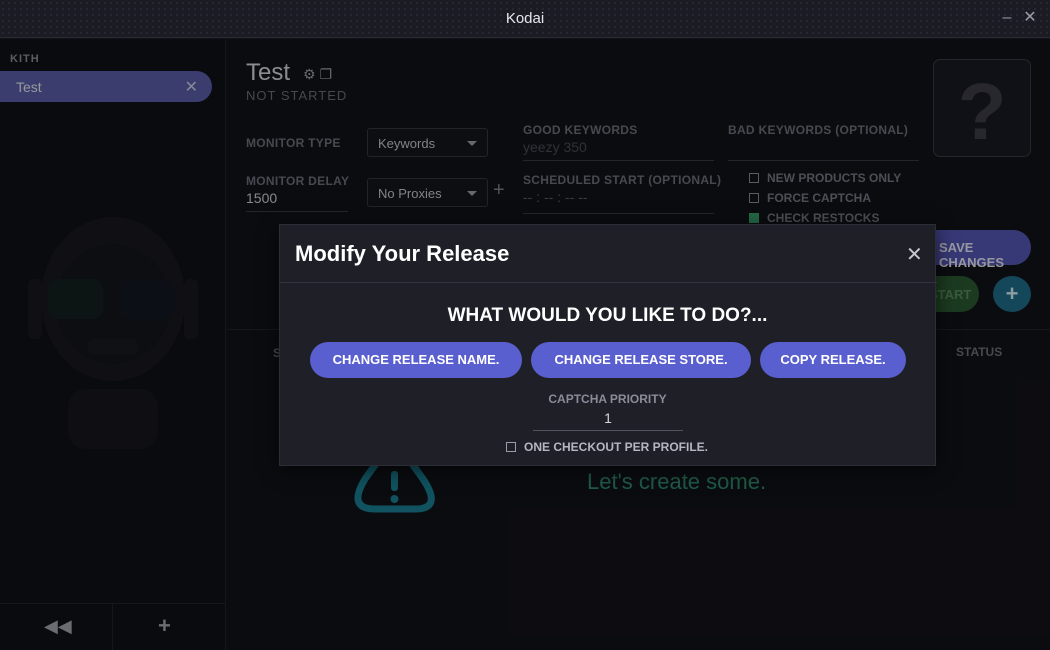 The width and height of the screenshot is (1050, 650). What do you see at coordinates (608, 419) in the screenshot?
I see `captcha-priority-input: 1` at bounding box center [608, 419].